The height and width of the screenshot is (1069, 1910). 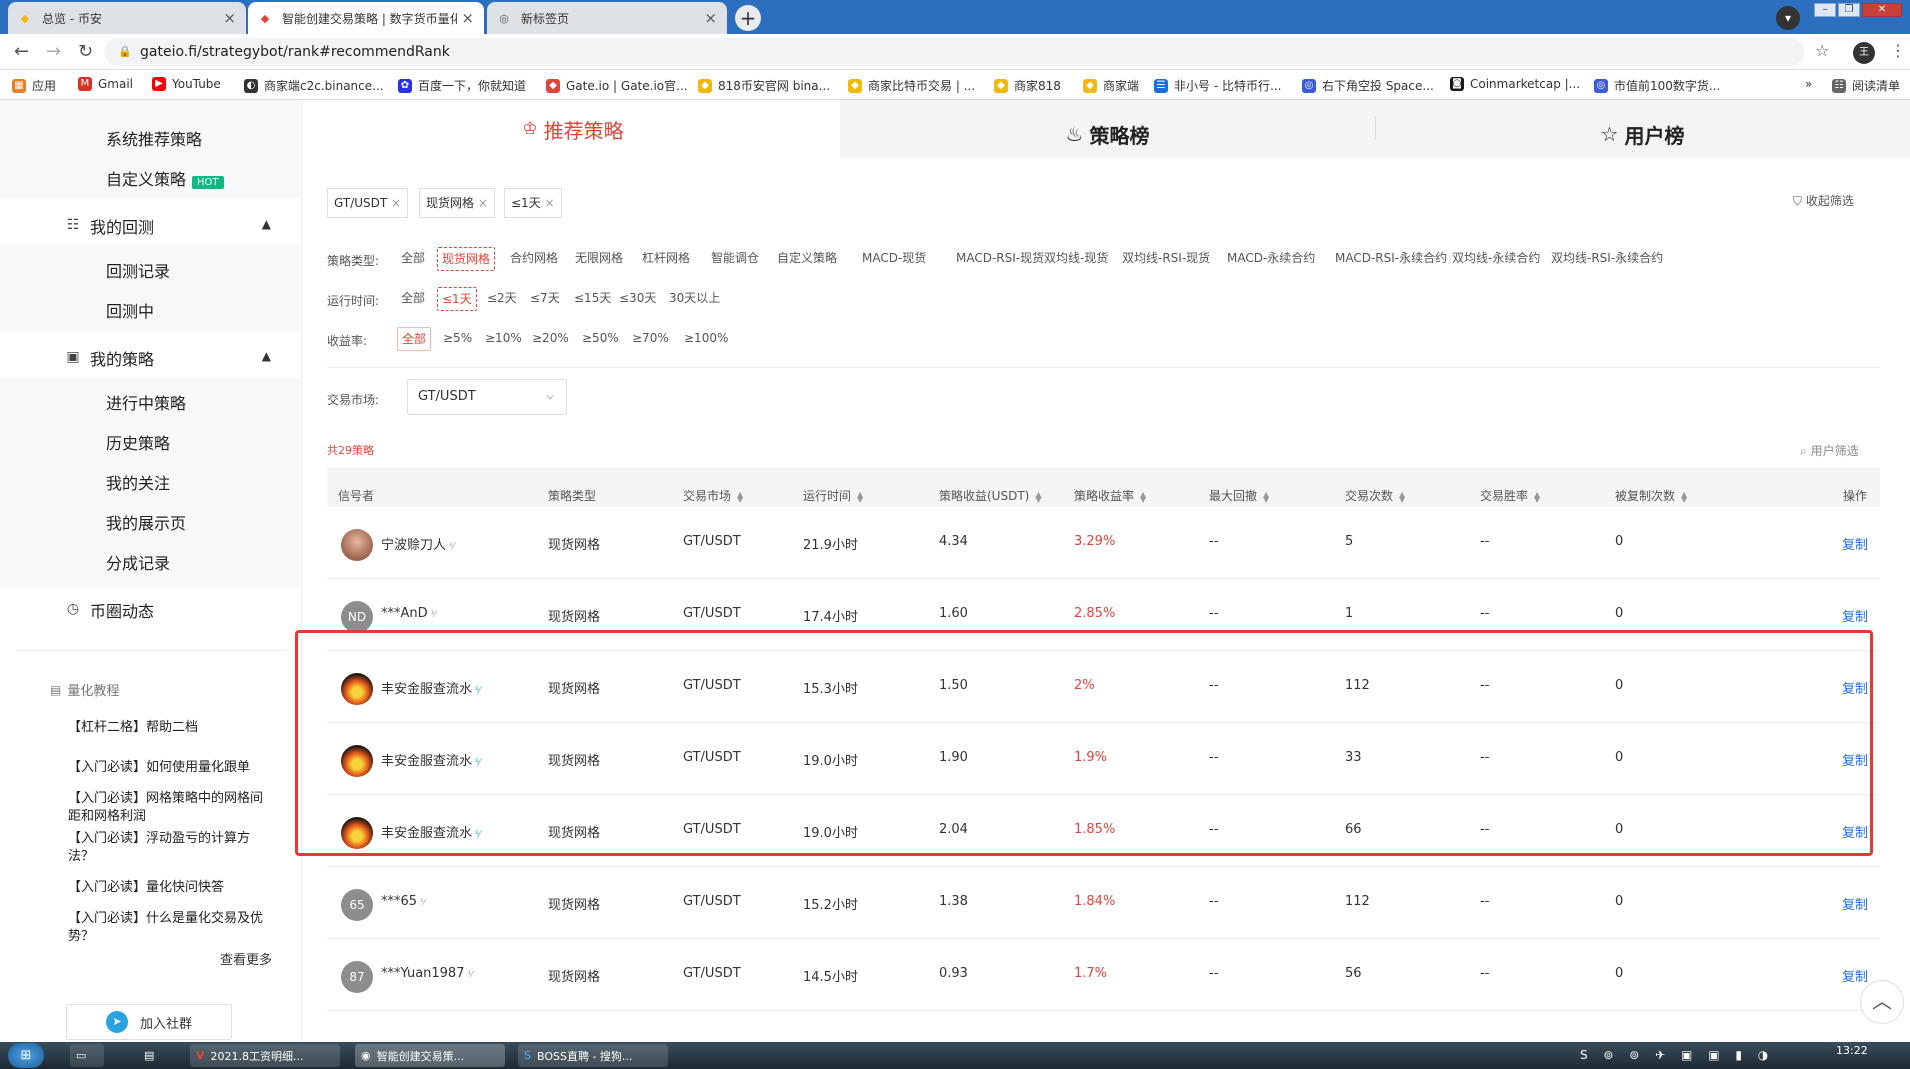 I want to click on filter-chip-market: GT/USDT ×, so click(x=368, y=203).